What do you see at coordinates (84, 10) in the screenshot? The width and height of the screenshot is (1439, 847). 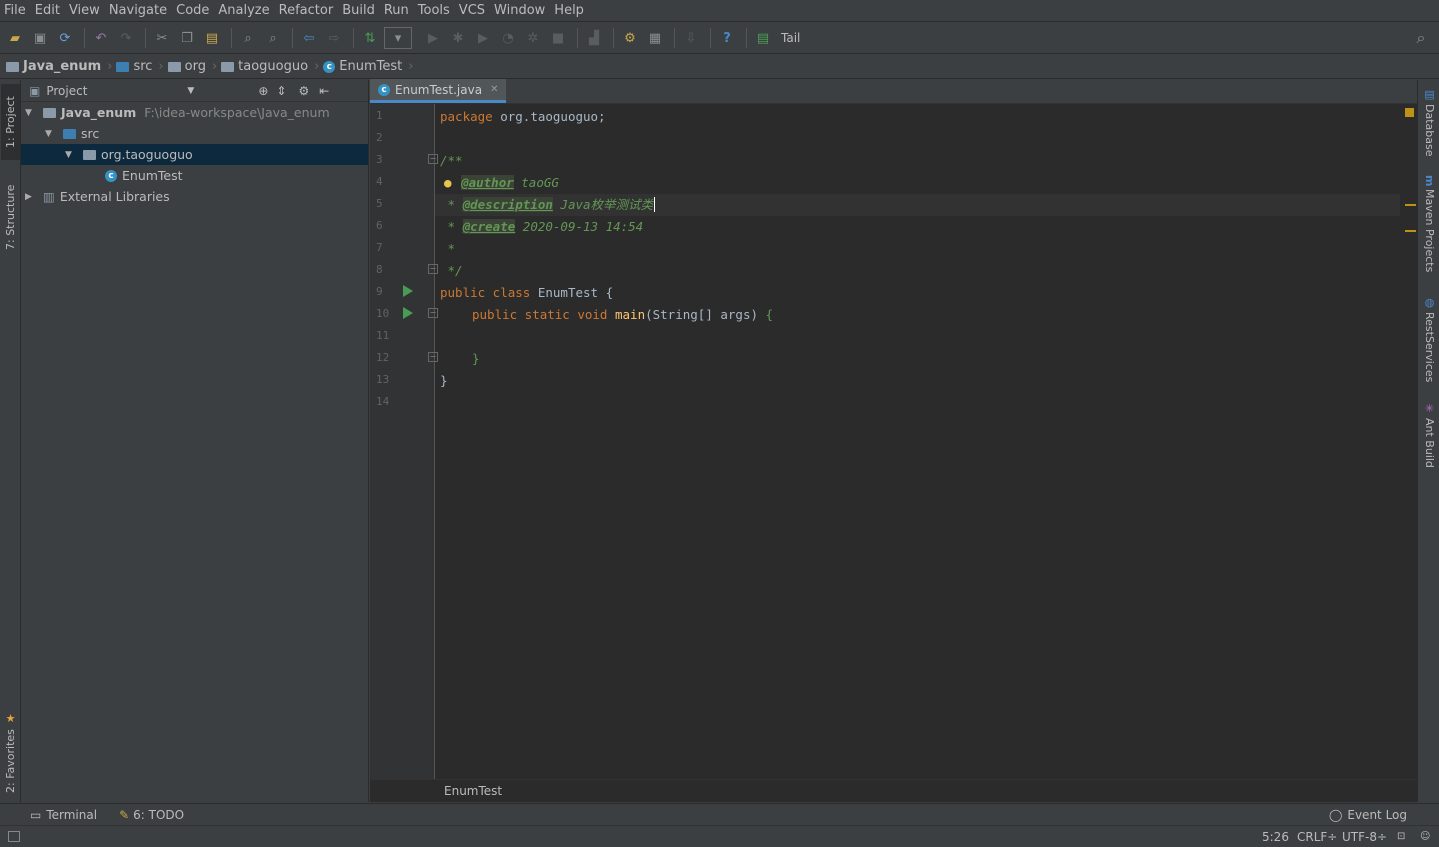 I see `menu-view: View` at bounding box center [84, 10].